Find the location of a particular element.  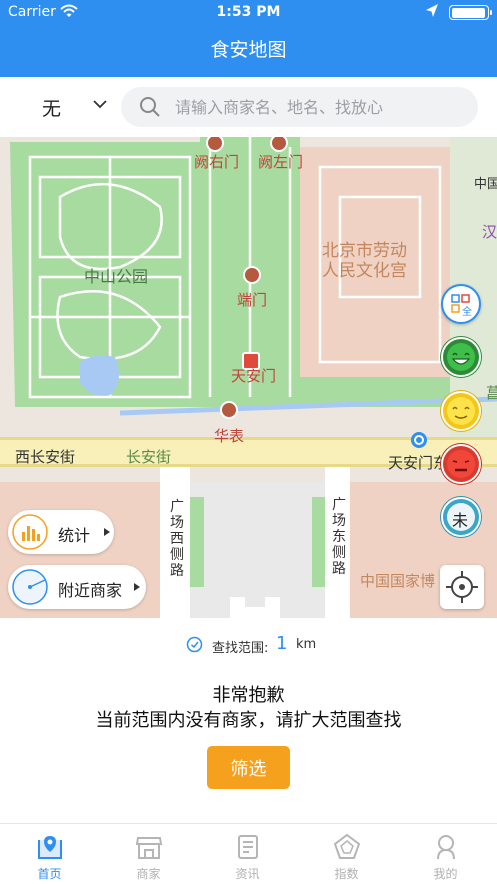

pentagon-chart-icon is located at coordinates (347, 846).